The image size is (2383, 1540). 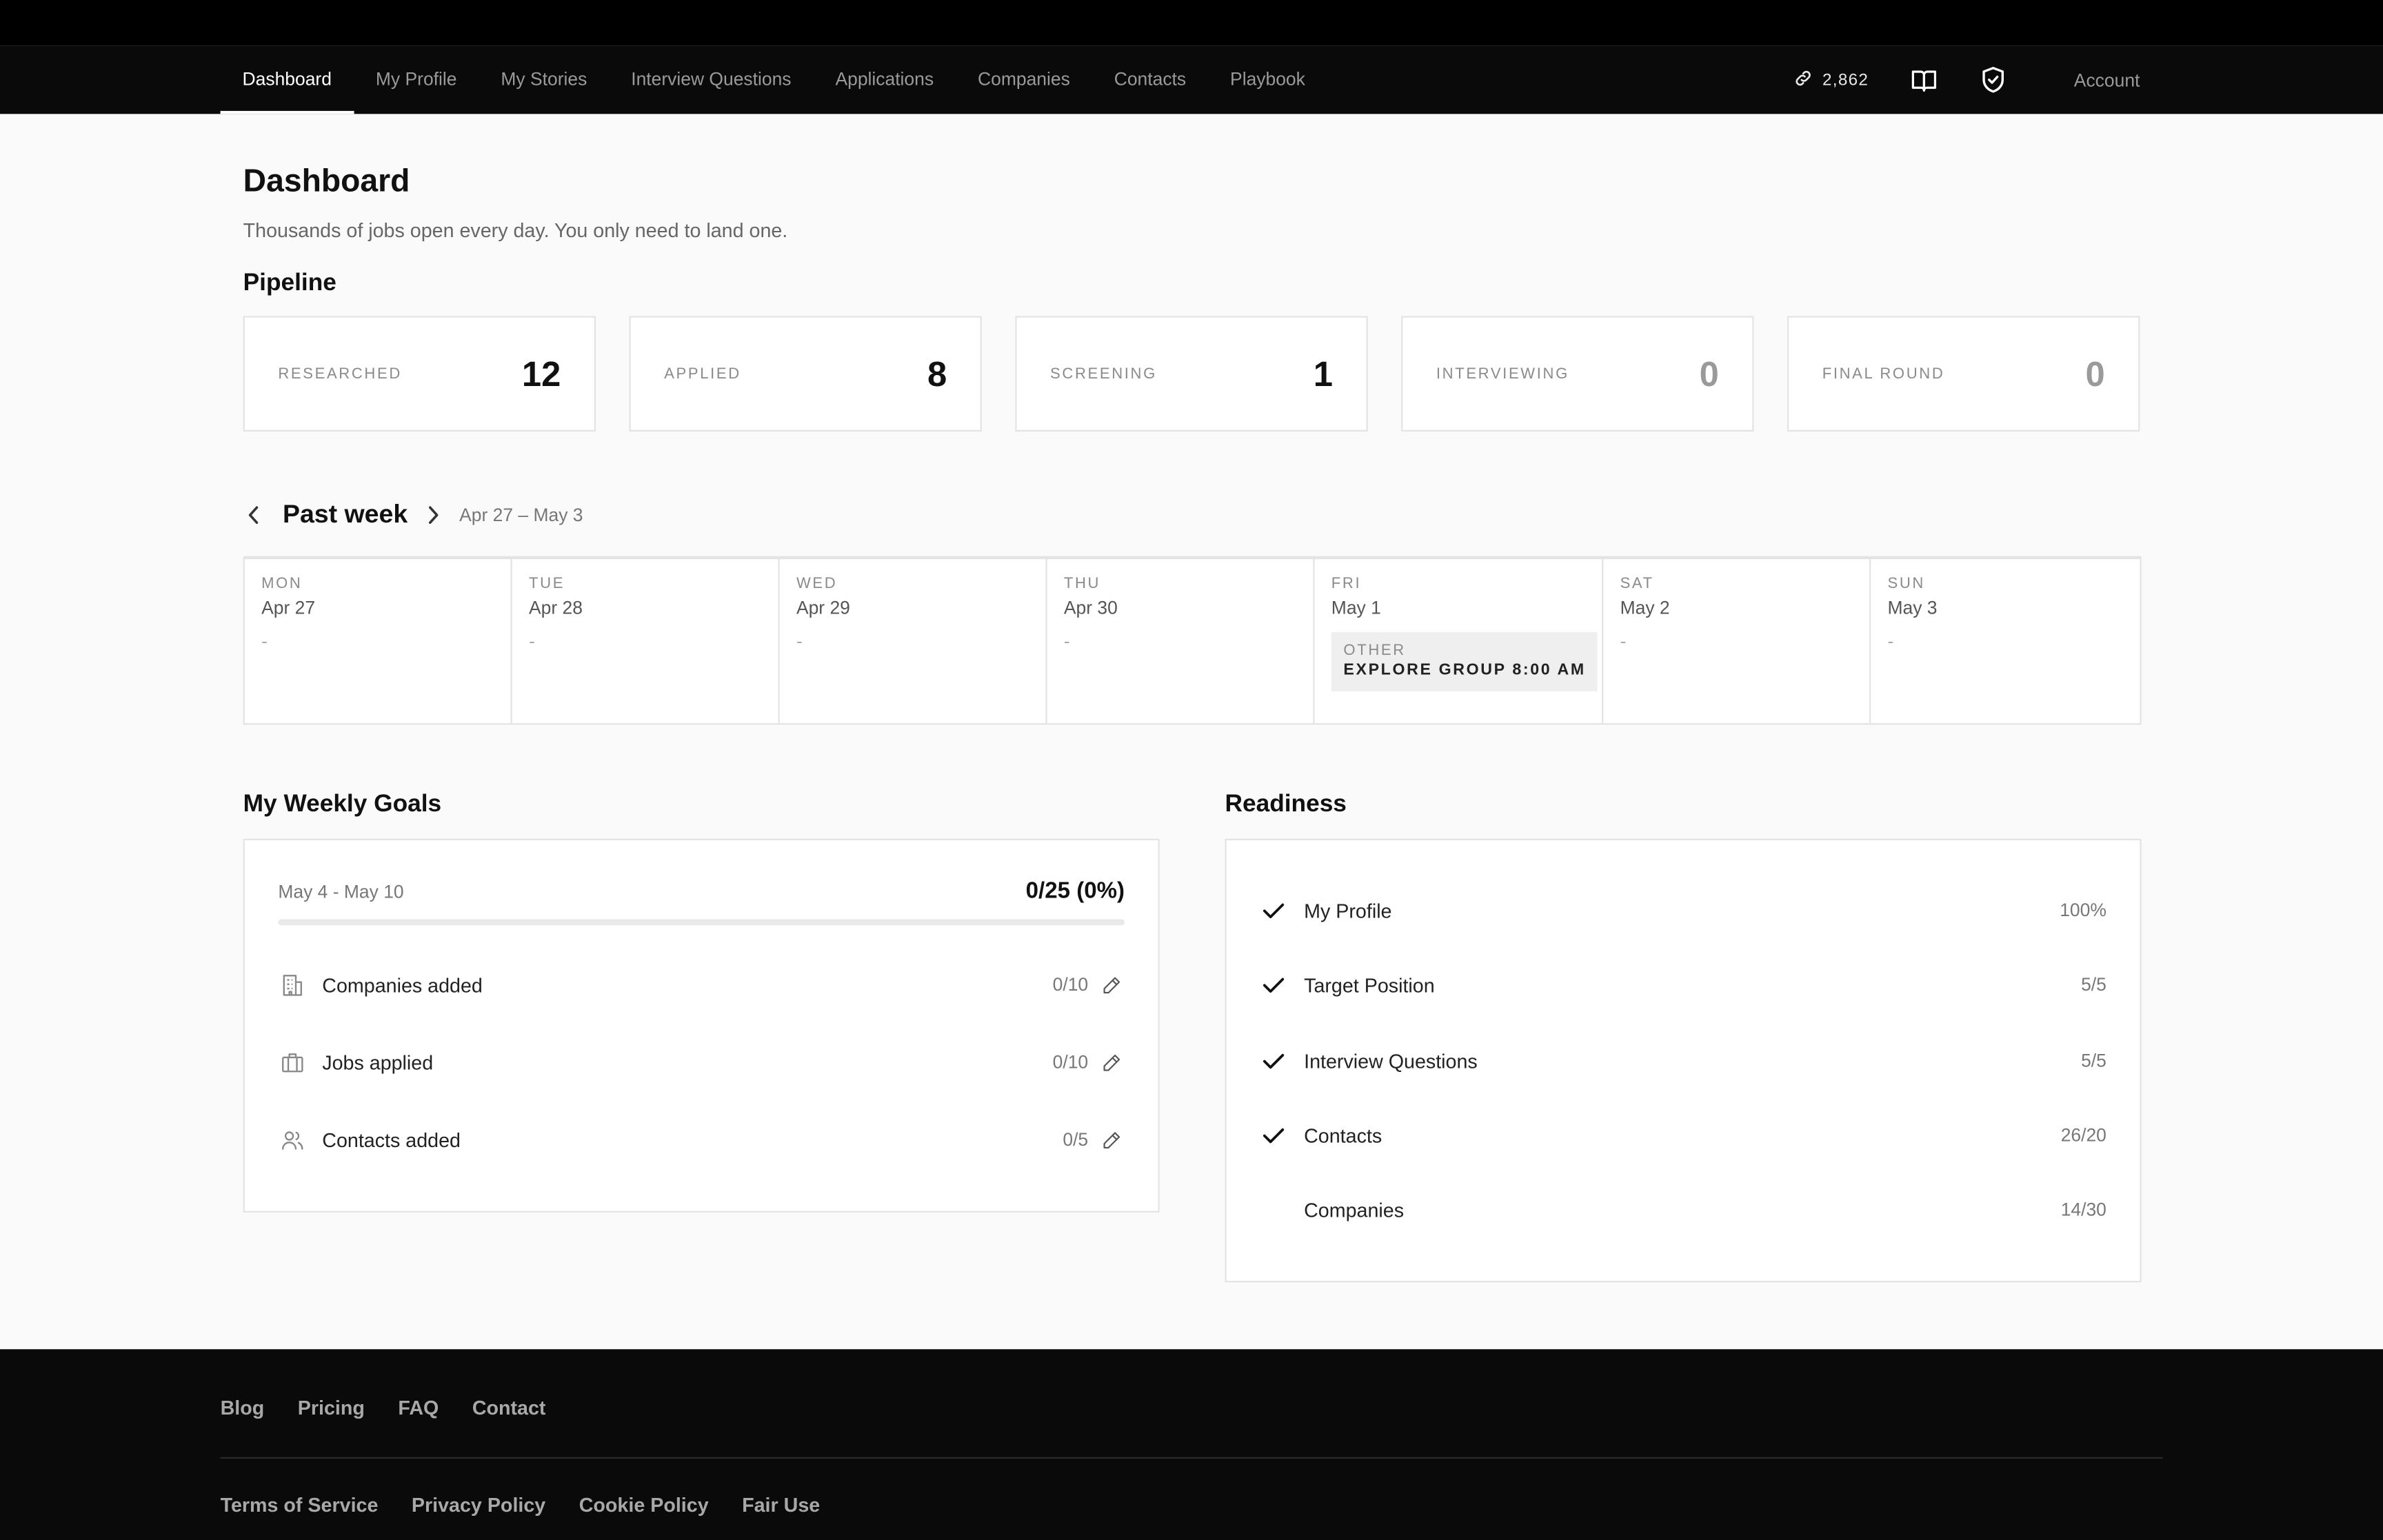 What do you see at coordinates (1993, 80) in the screenshot?
I see `shield-check-icon` at bounding box center [1993, 80].